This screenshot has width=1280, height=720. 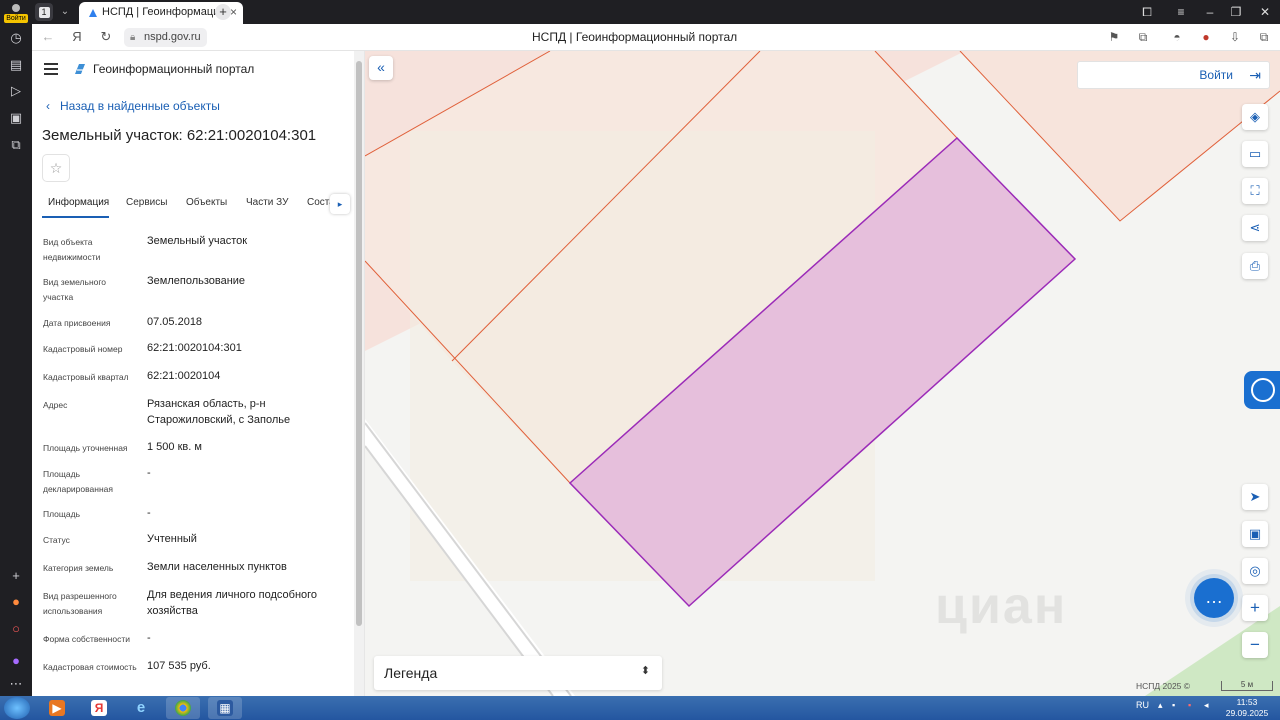 I want to click on minimize-icon: –, so click(x=1210, y=12).